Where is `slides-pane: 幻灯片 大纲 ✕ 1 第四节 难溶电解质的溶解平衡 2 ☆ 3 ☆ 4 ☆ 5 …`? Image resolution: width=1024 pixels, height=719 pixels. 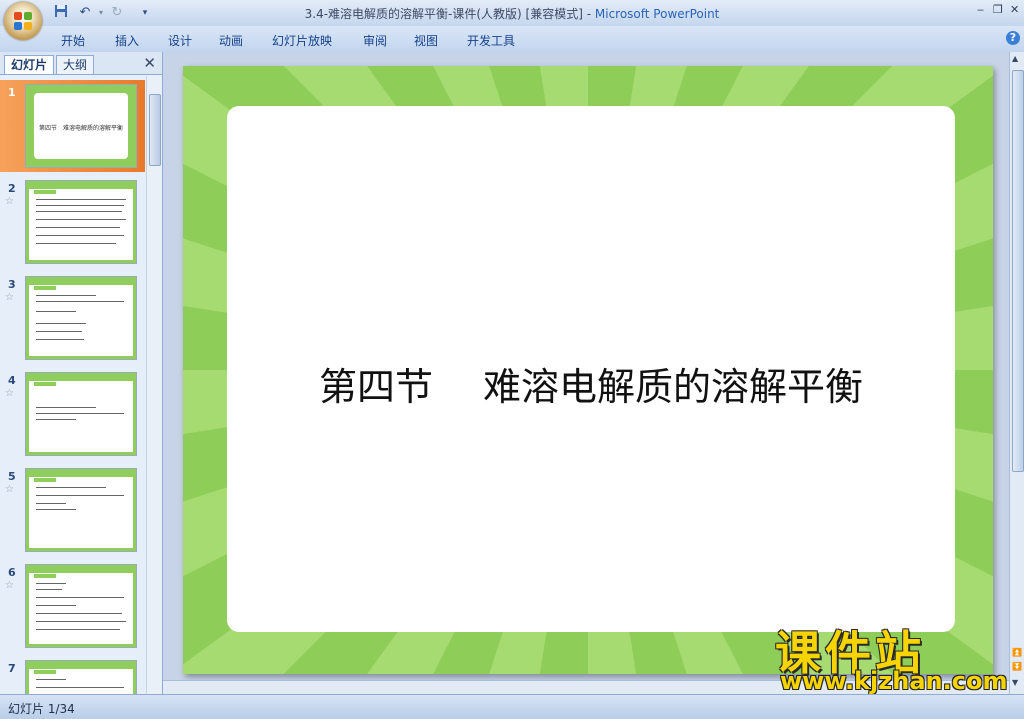 slides-pane: 幻灯片 大纲 ✕ 1 第四节 难溶电解质的溶解平衡 2 ☆ 3 ☆ 4 ☆ 5 … is located at coordinates (81, 373).